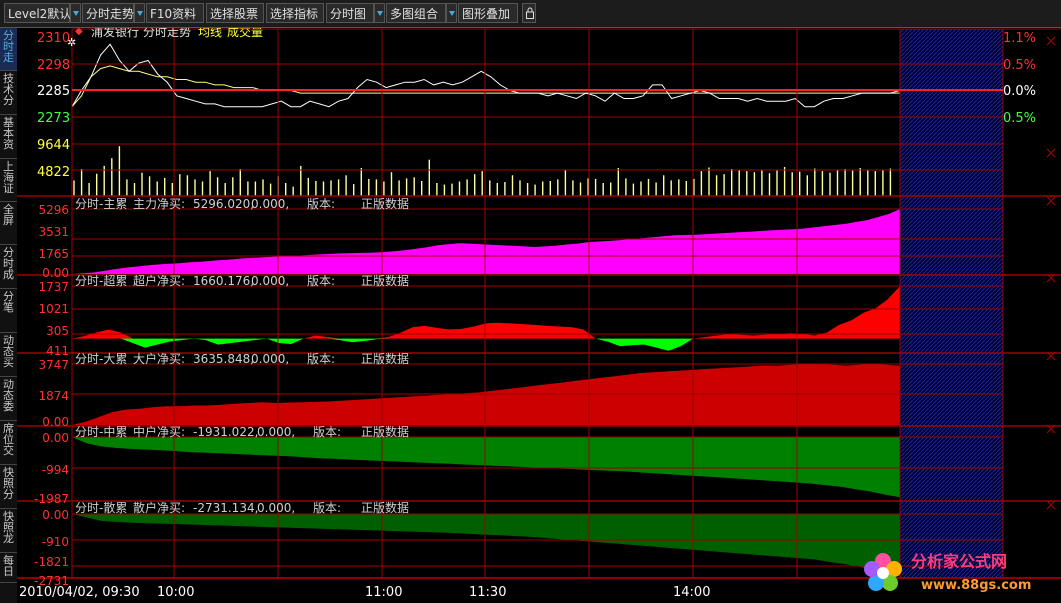  What do you see at coordinates (115, 33) in the screenshot?
I see `stock-name: 浦发银行` at bounding box center [115, 33].